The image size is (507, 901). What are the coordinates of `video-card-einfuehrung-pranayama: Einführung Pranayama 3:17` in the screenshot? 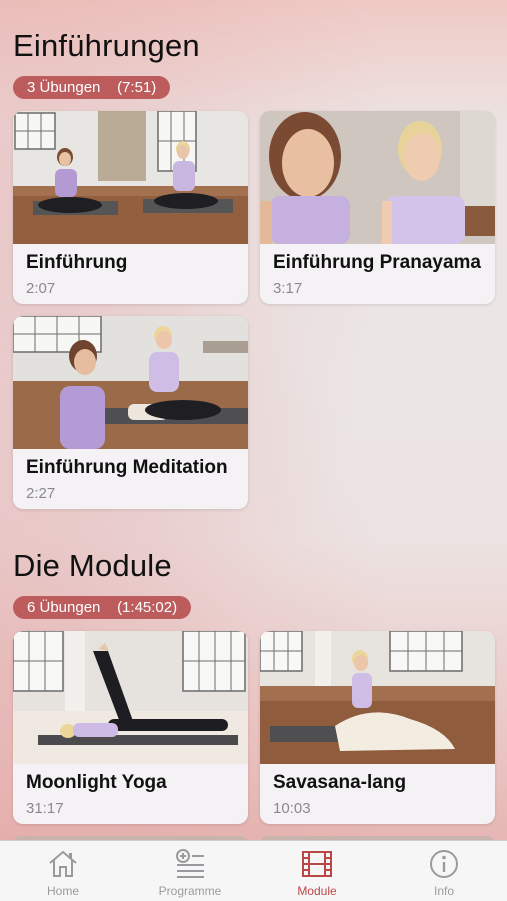 It's located at (377, 207).